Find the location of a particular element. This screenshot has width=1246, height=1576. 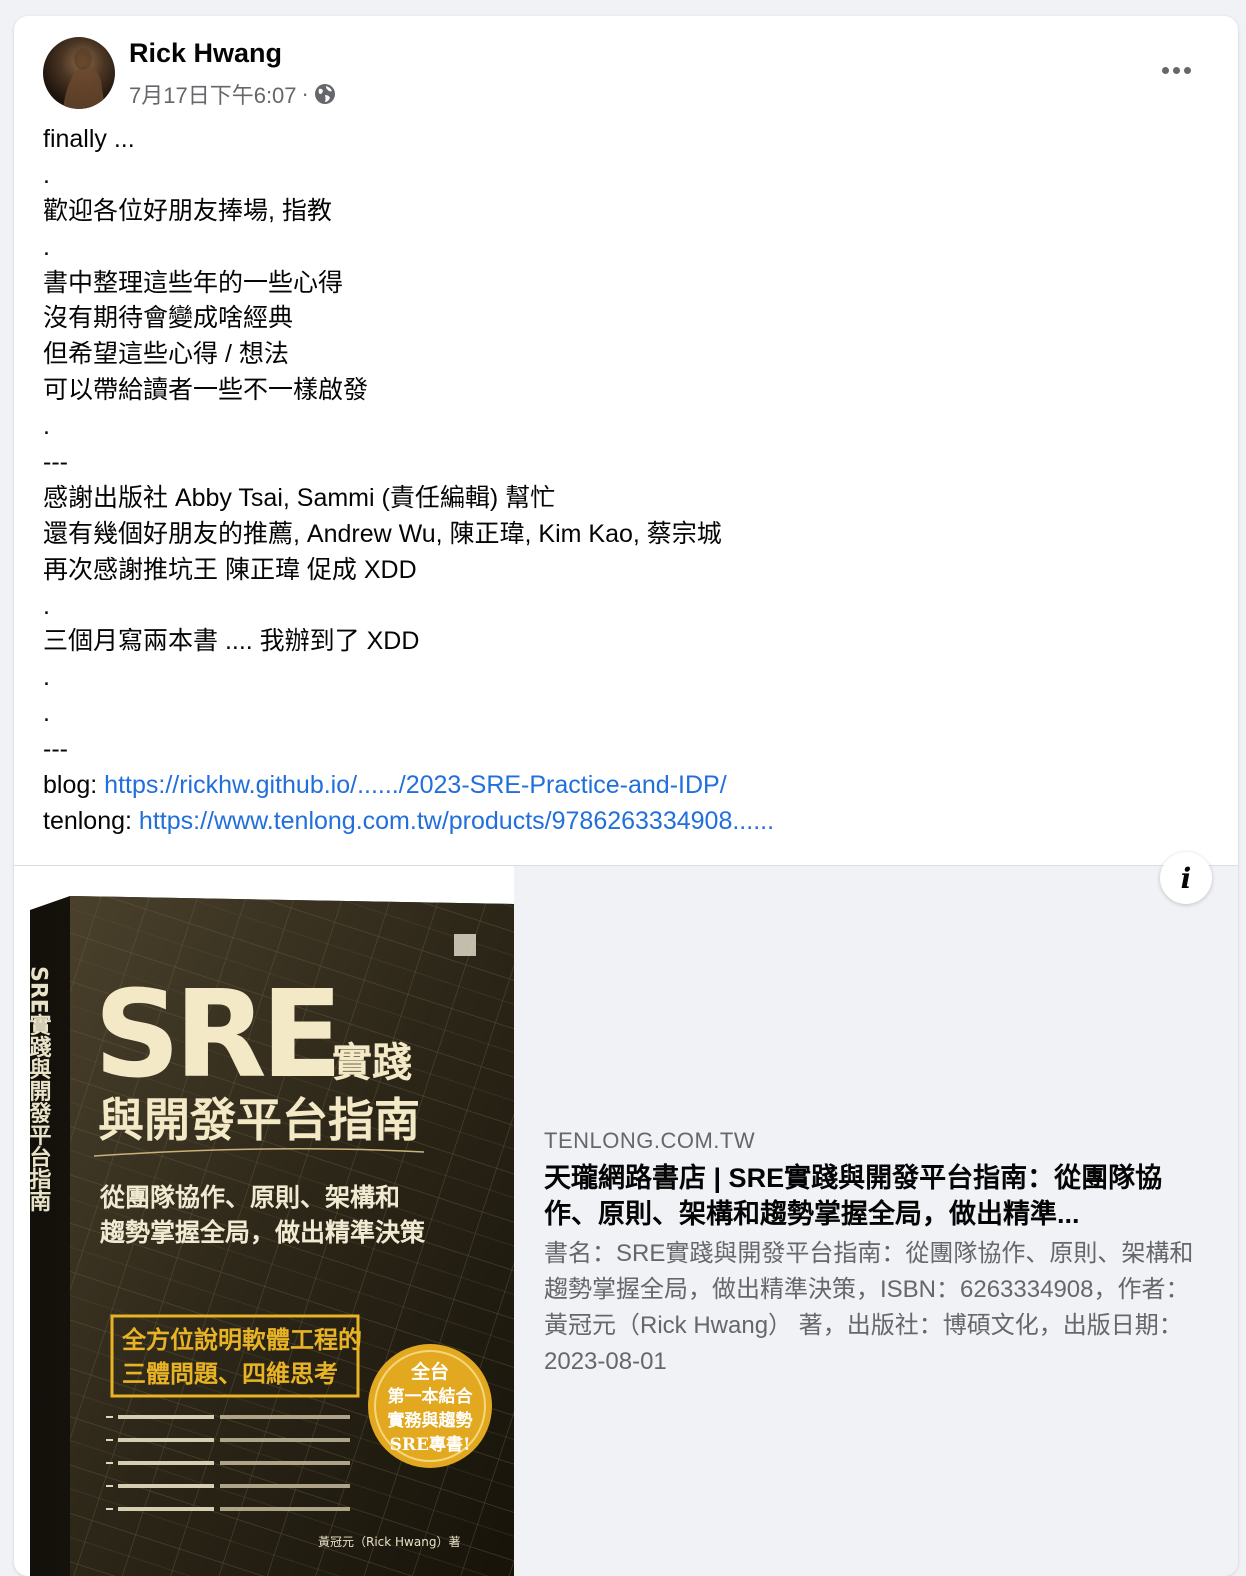

post-meta: 7月17日下午6:07 · is located at coordinates (232, 94).